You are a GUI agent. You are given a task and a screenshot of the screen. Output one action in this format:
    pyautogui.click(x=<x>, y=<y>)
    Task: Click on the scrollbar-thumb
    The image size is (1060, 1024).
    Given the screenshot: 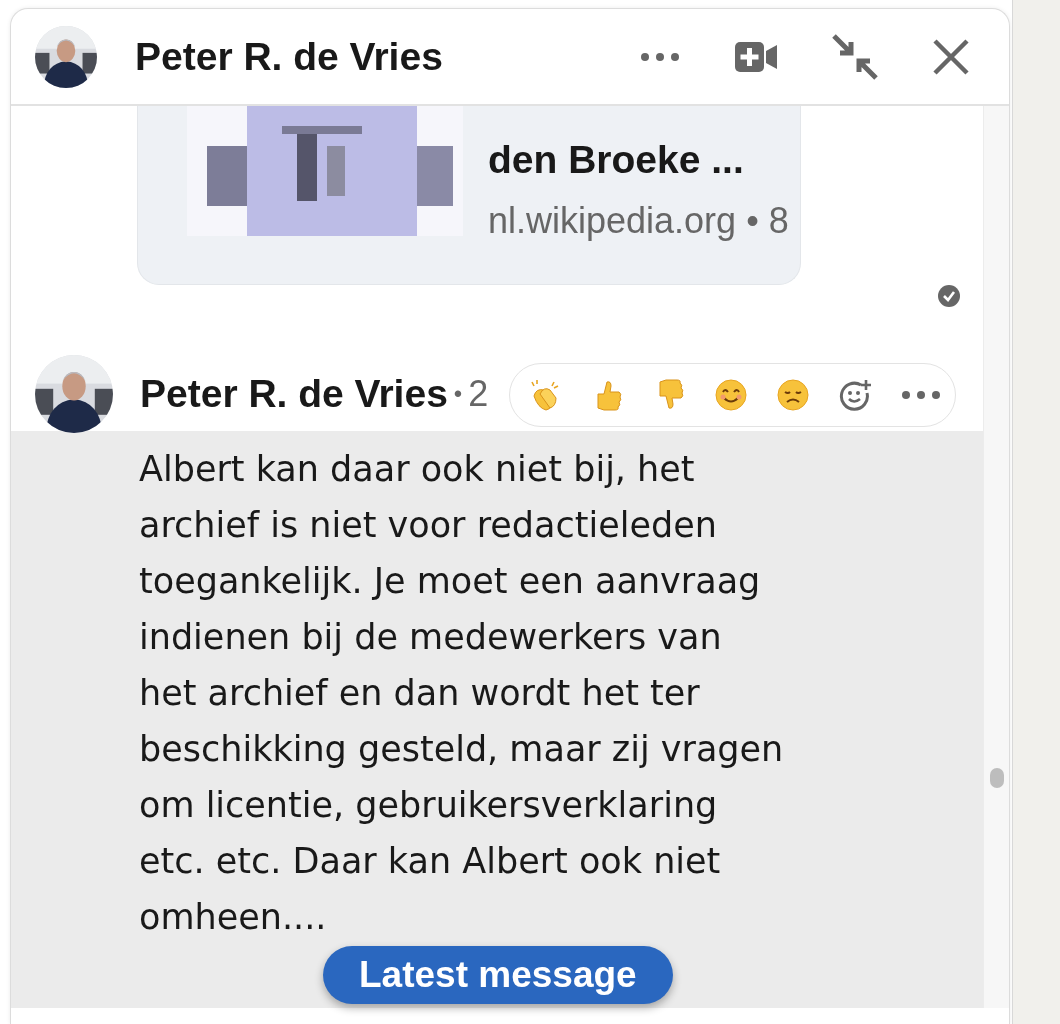 What is the action you would take?
    pyautogui.click(x=996, y=778)
    